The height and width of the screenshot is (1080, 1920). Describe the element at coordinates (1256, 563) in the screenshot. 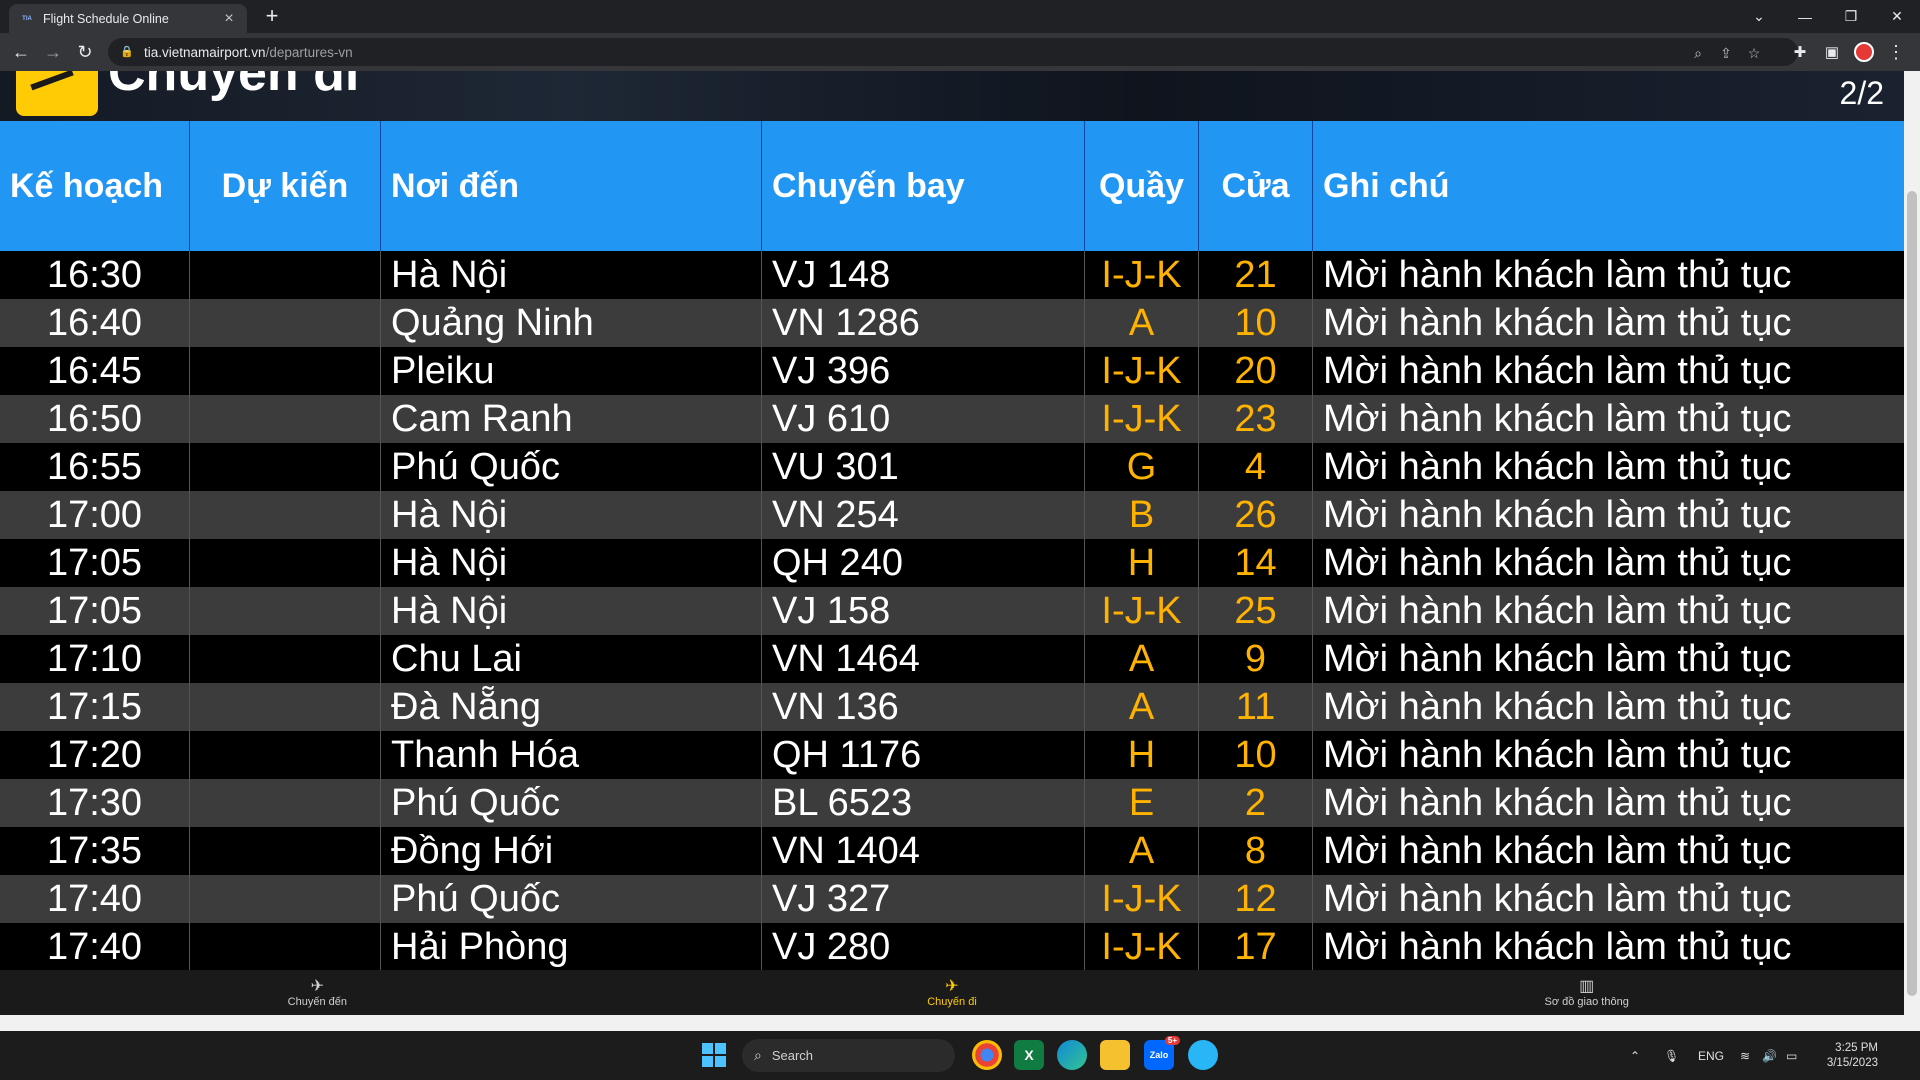

I see `cell-gate: 14` at that location.